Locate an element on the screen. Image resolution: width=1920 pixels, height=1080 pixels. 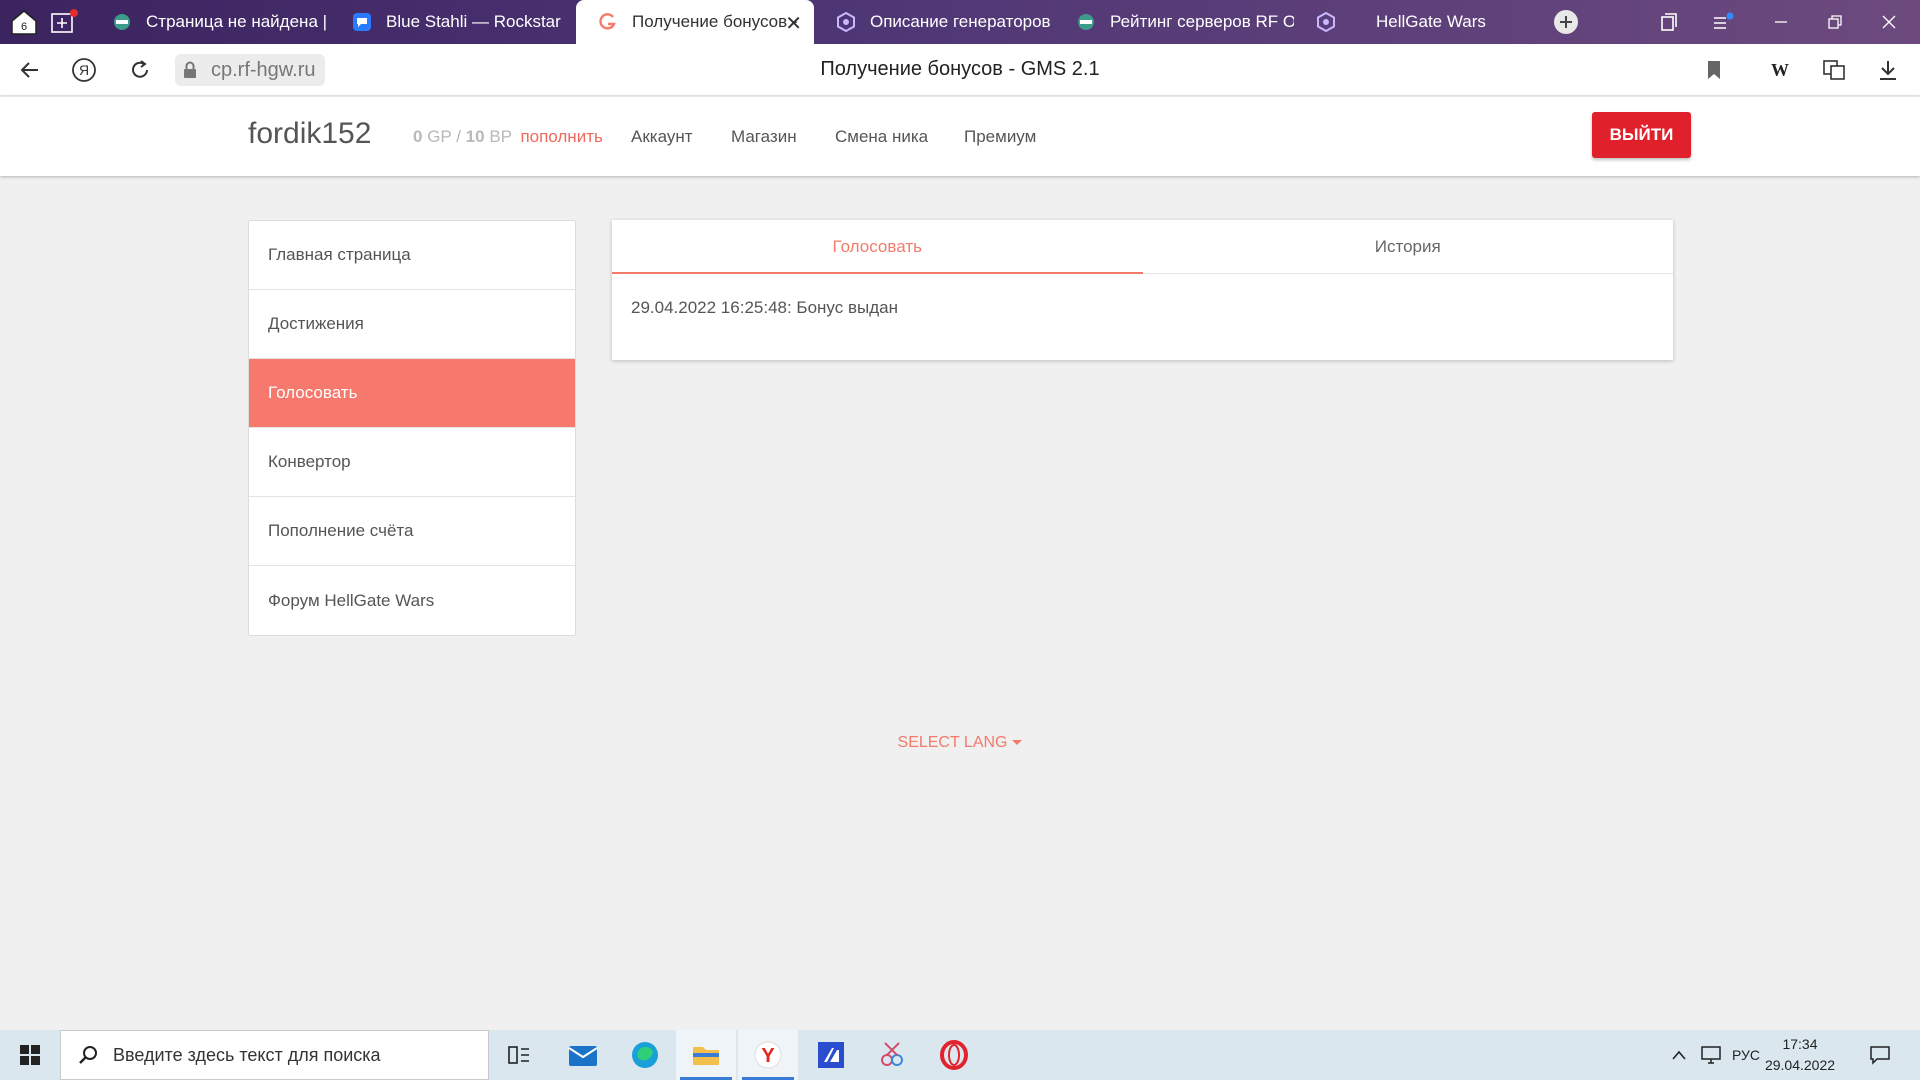
restore-button is located at coordinates (1835, 22).